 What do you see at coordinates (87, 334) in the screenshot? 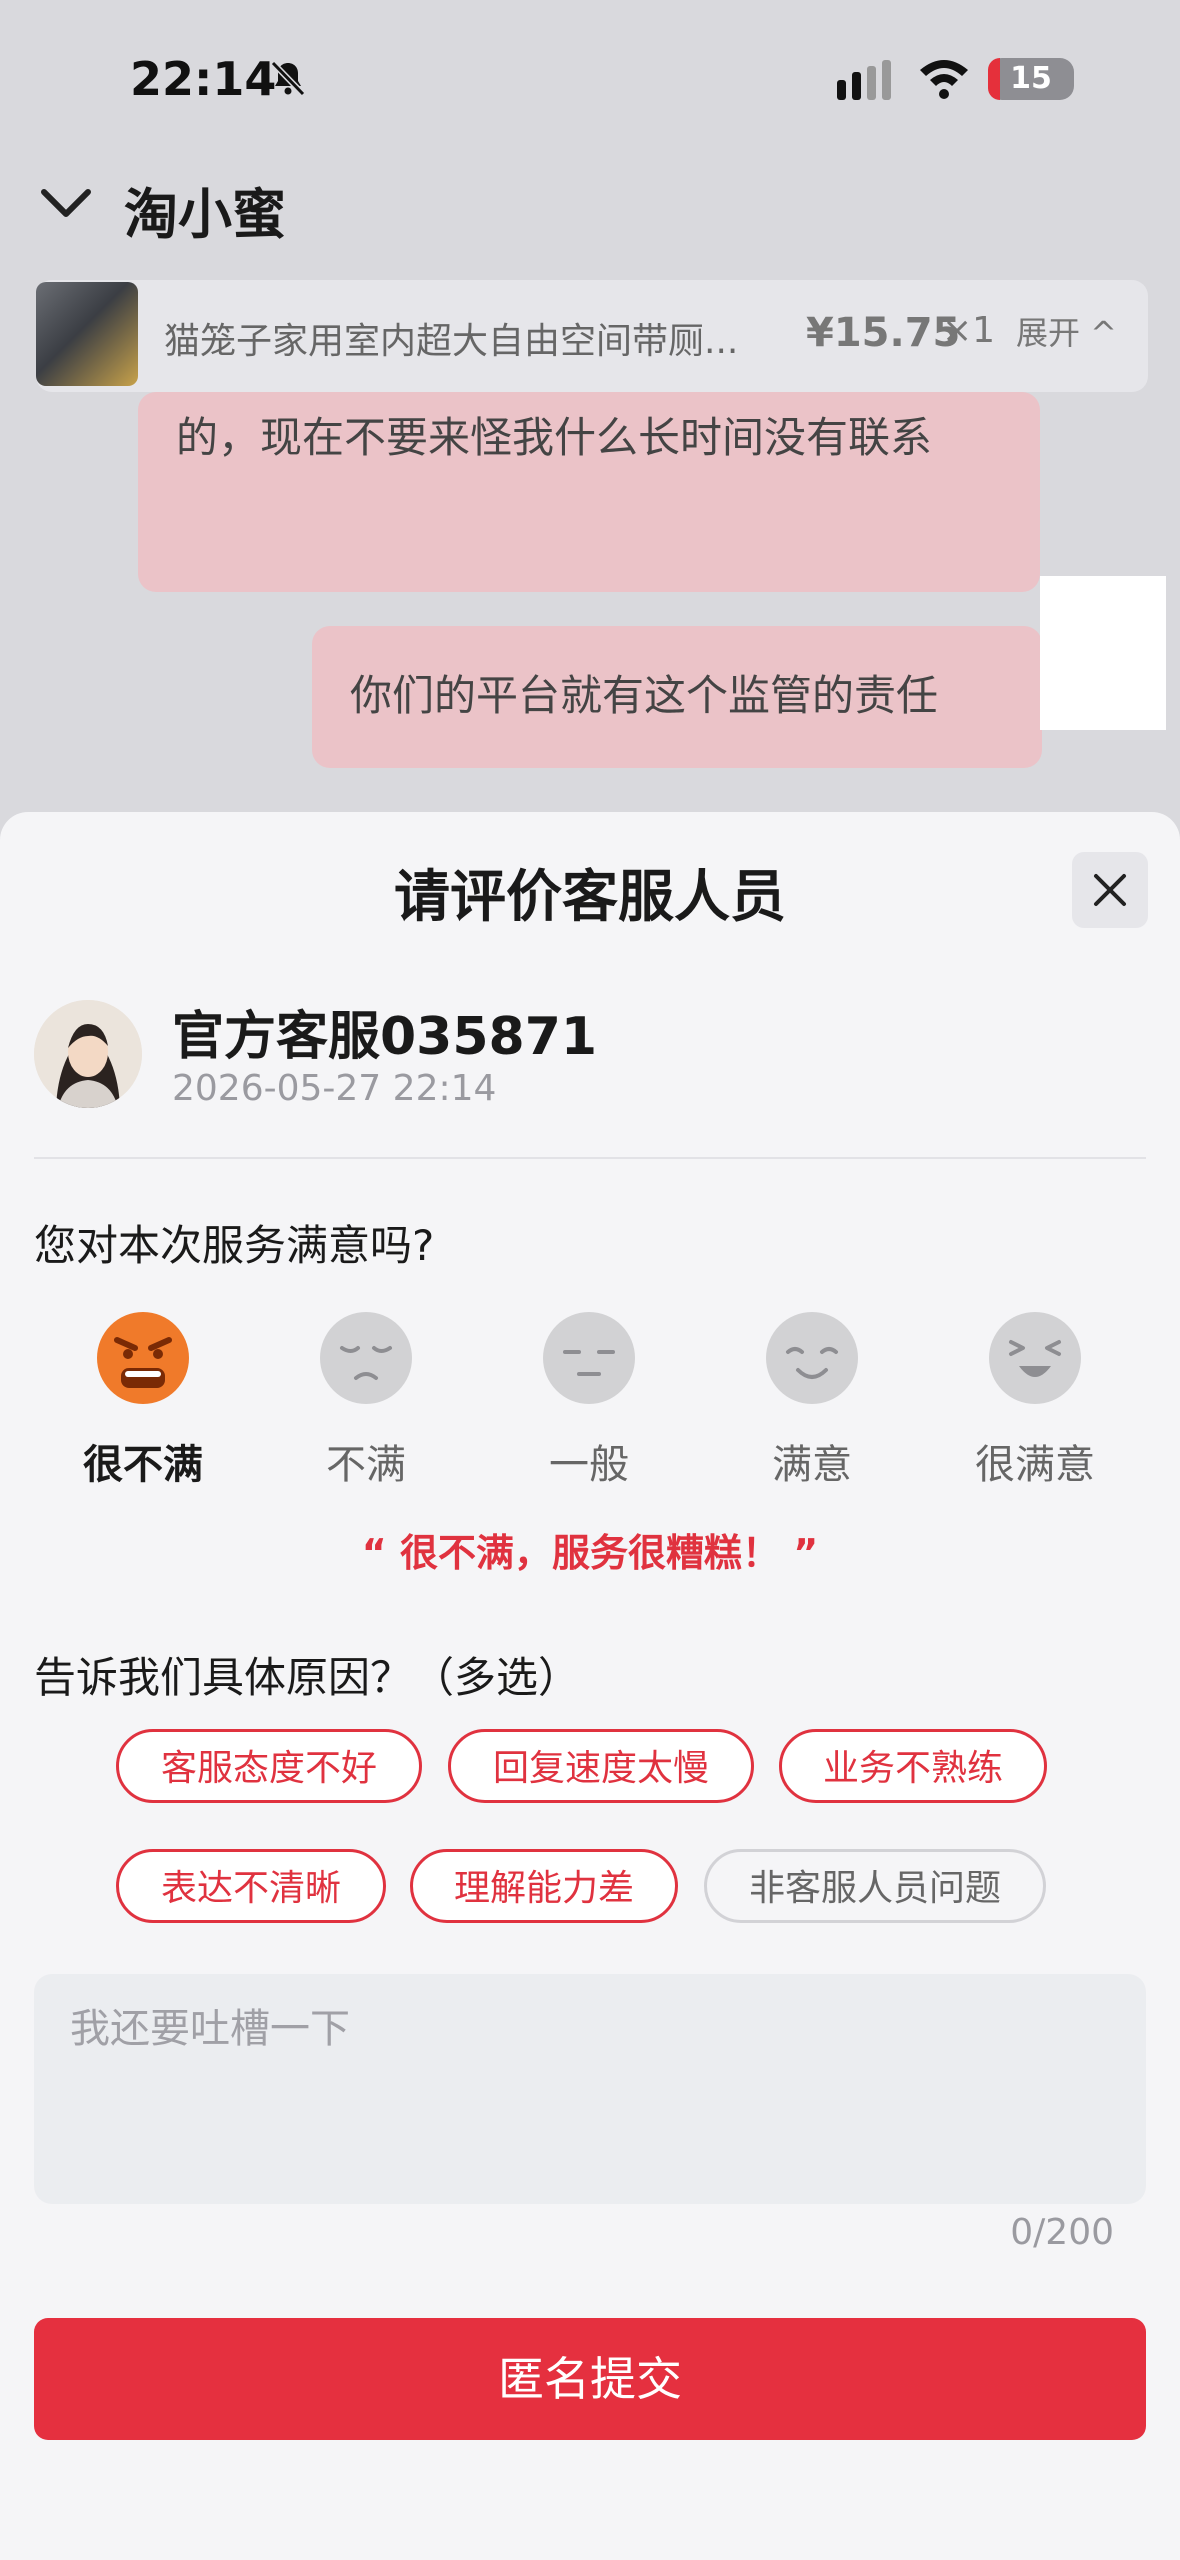
I see `product-thumbnail` at bounding box center [87, 334].